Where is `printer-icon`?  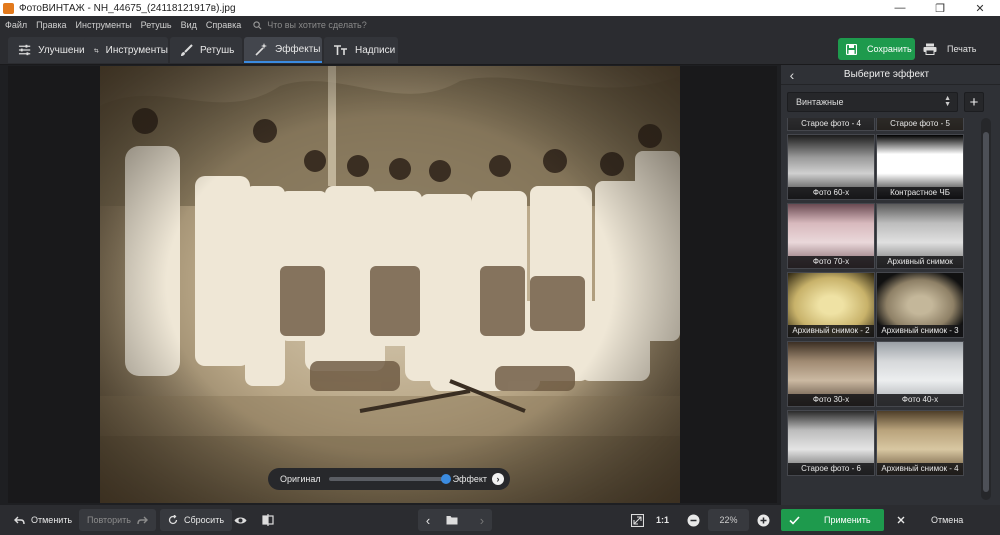
printer-icon is located at coordinates (930, 49).